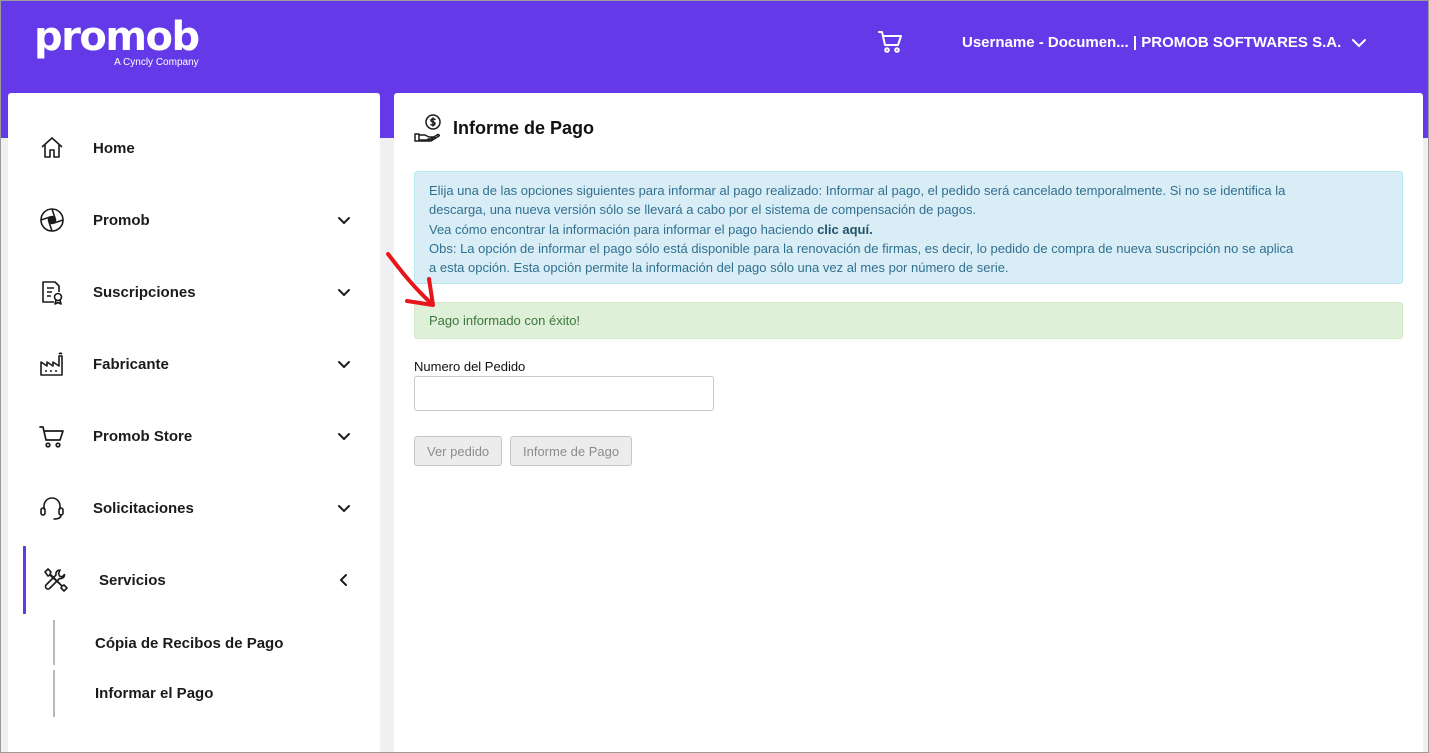 The image size is (1429, 753). I want to click on sidebar-item-servicios: Servicios, so click(201, 580).